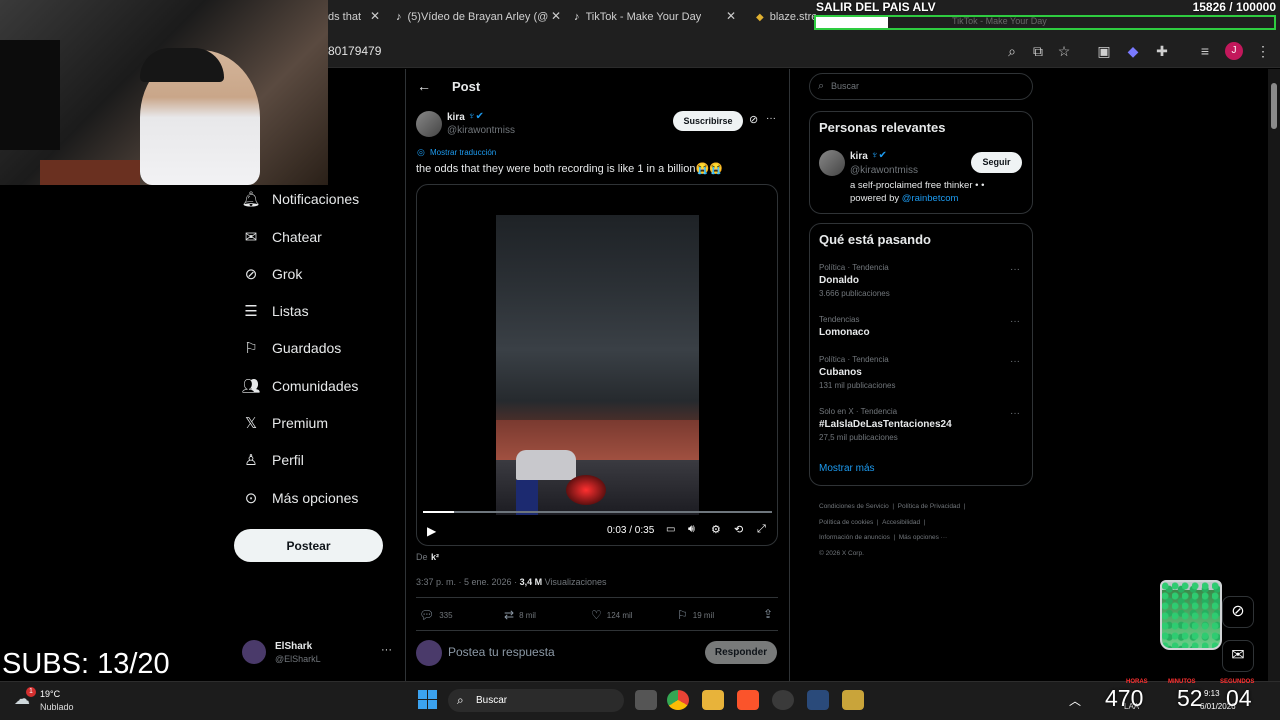 The image size is (1280, 720). What do you see at coordinates (996, 162) in the screenshot?
I see `follow-button: Seguir` at bounding box center [996, 162].